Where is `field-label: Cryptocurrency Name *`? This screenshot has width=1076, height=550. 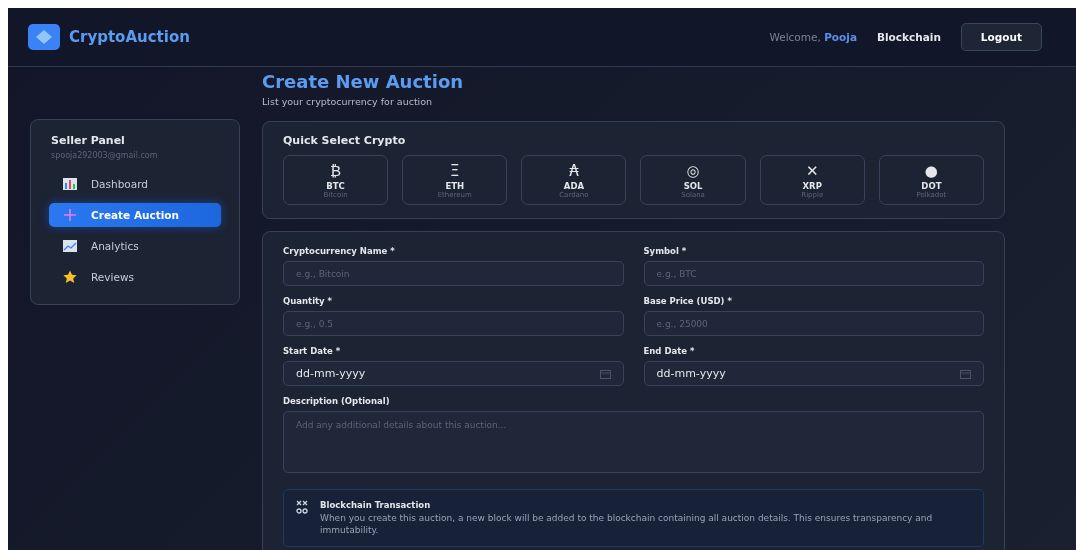 field-label: Cryptocurrency Name * is located at coordinates (339, 251).